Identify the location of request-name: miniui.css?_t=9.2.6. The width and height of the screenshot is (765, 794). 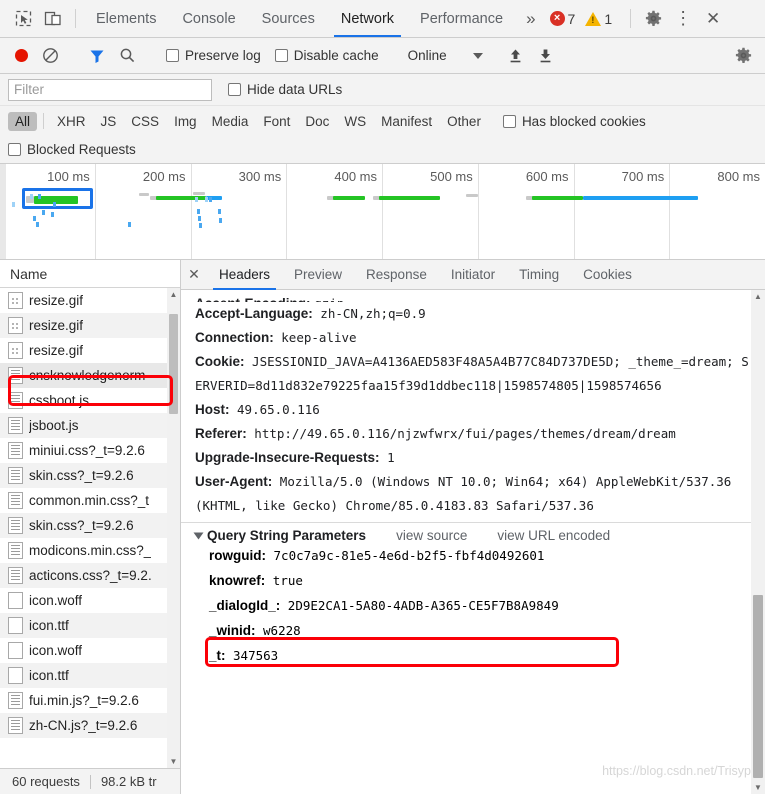
(87, 450).